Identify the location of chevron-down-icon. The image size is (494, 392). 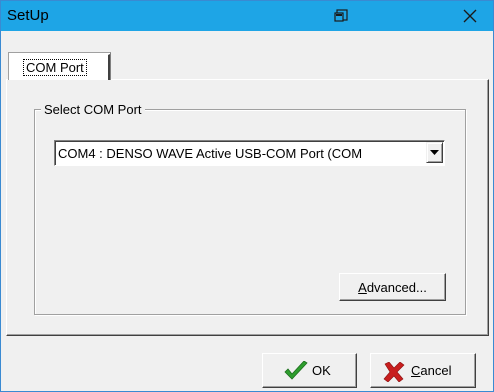
(434, 152).